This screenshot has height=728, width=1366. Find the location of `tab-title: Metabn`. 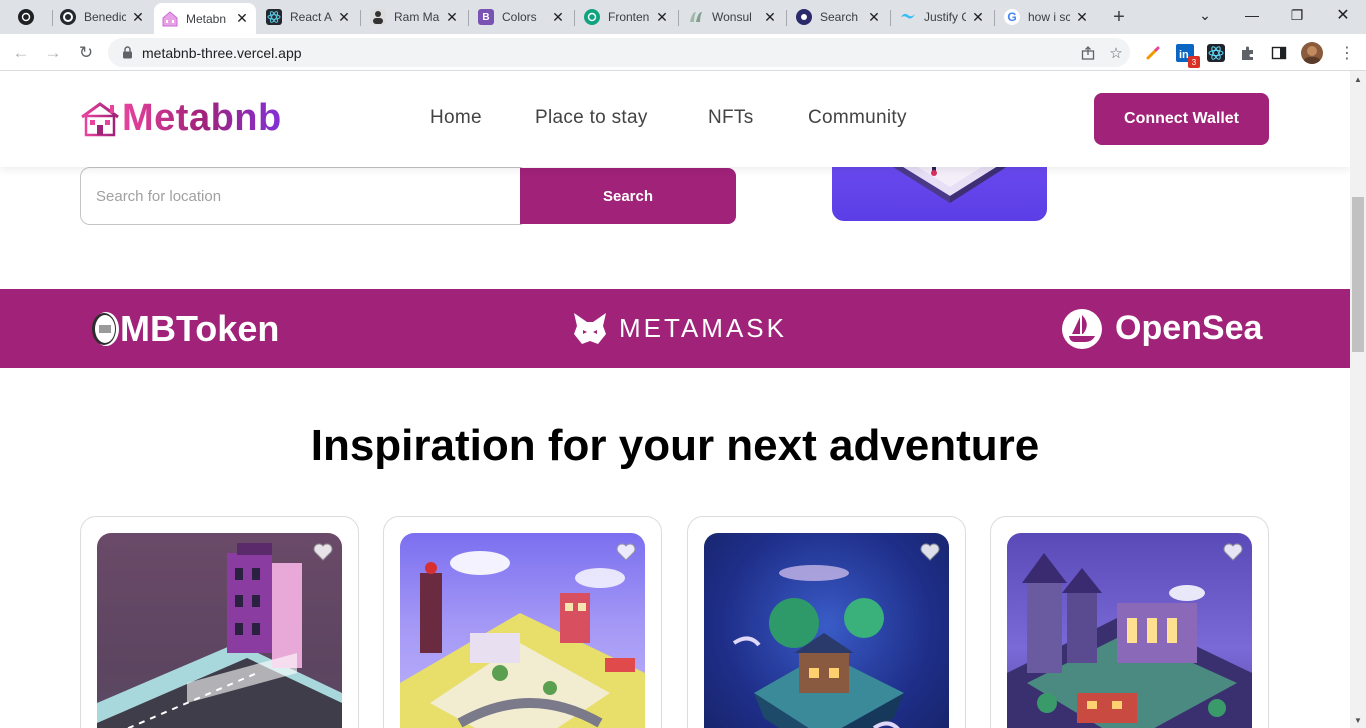

tab-title: Metabn is located at coordinates (206, 18).